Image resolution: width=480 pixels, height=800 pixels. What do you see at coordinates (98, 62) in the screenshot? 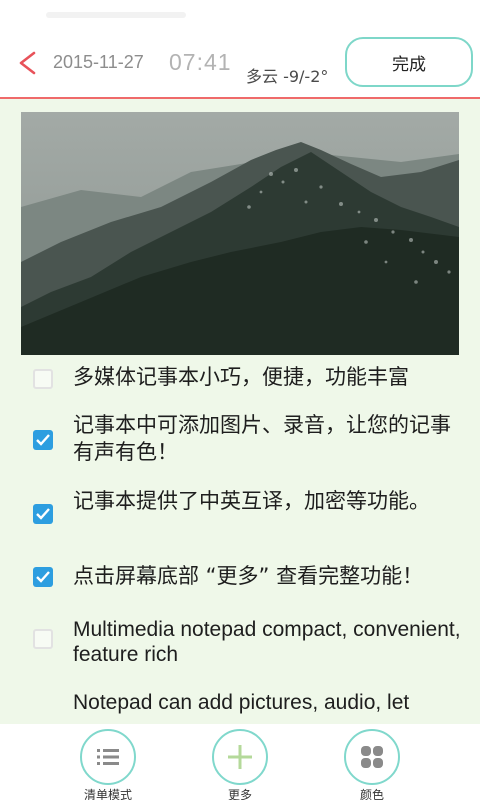
I see `note-date: 2015-11-27` at bounding box center [98, 62].